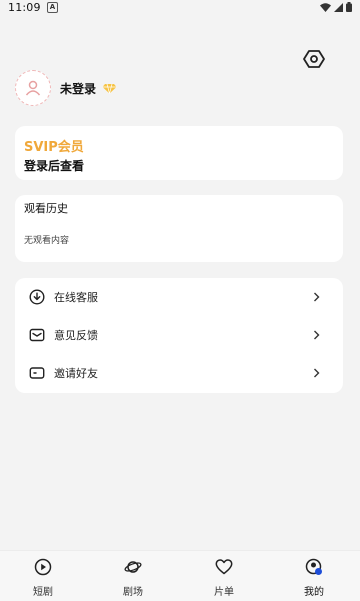 The height and width of the screenshot is (601, 360). What do you see at coordinates (109, 88) in the screenshot?
I see `vip-diamond-icon` at bounding box center [109, 88].